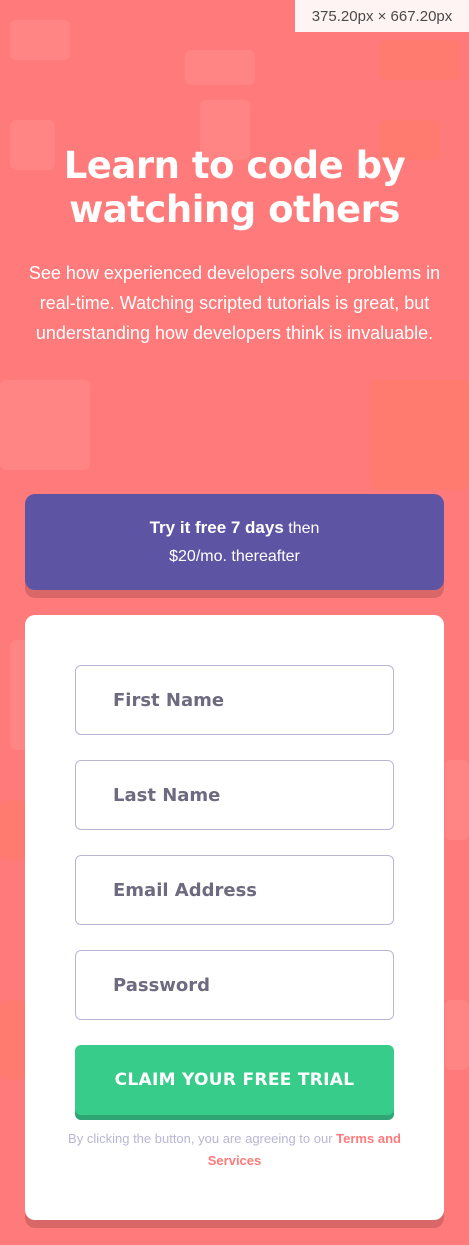 Image resolution: width=469 pixels, height=1245 pixels. I want to click on page-headline: Learn to code by watching others, so click(234, 188).